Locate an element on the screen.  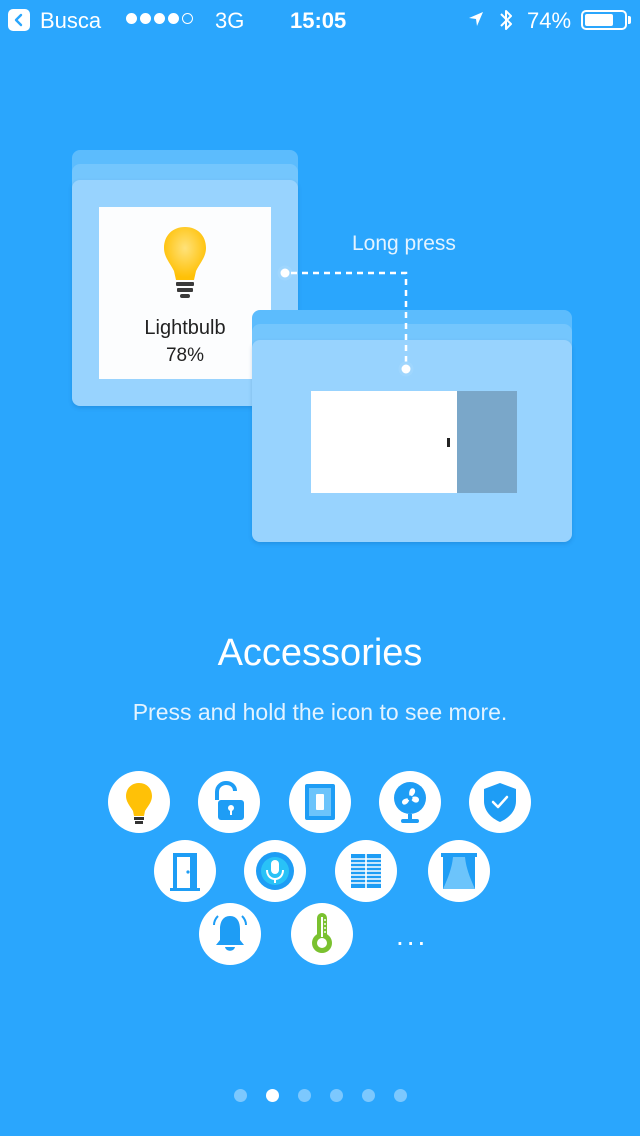
security-shield-icon is located at coordinates (500, 802).